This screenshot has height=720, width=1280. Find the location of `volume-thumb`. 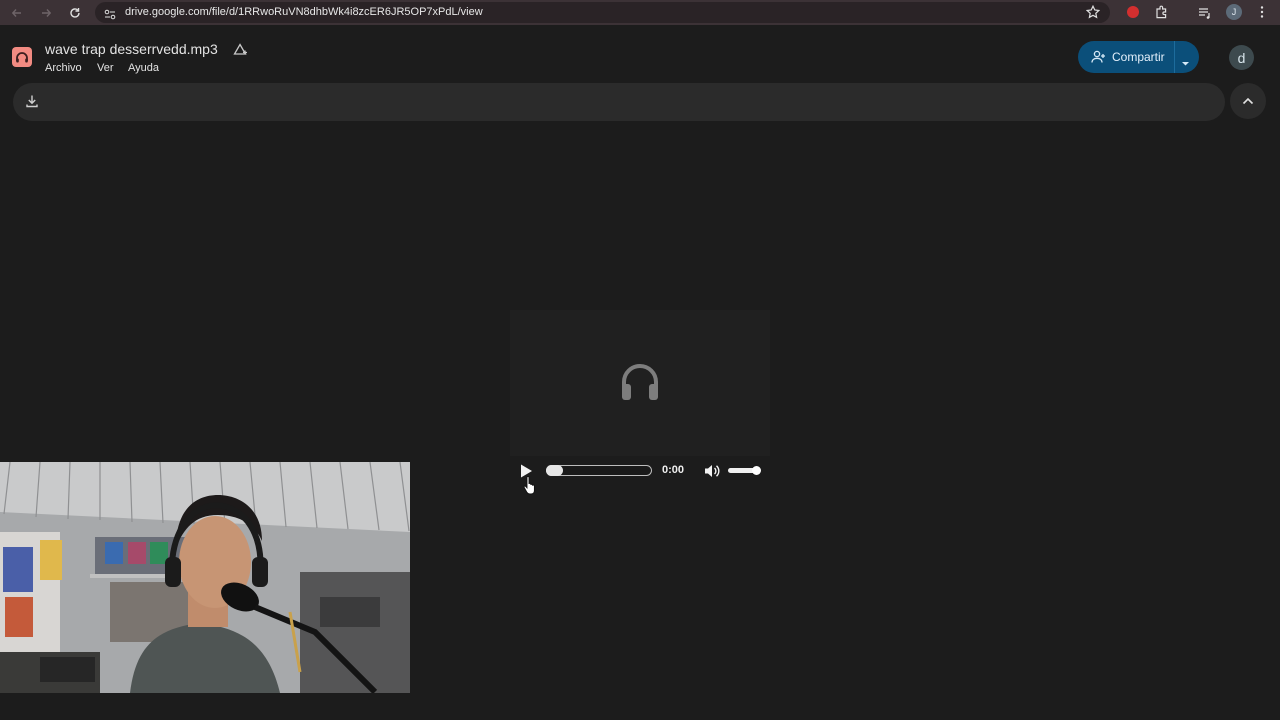

volume-thumb is located at coordinates (756, 470).